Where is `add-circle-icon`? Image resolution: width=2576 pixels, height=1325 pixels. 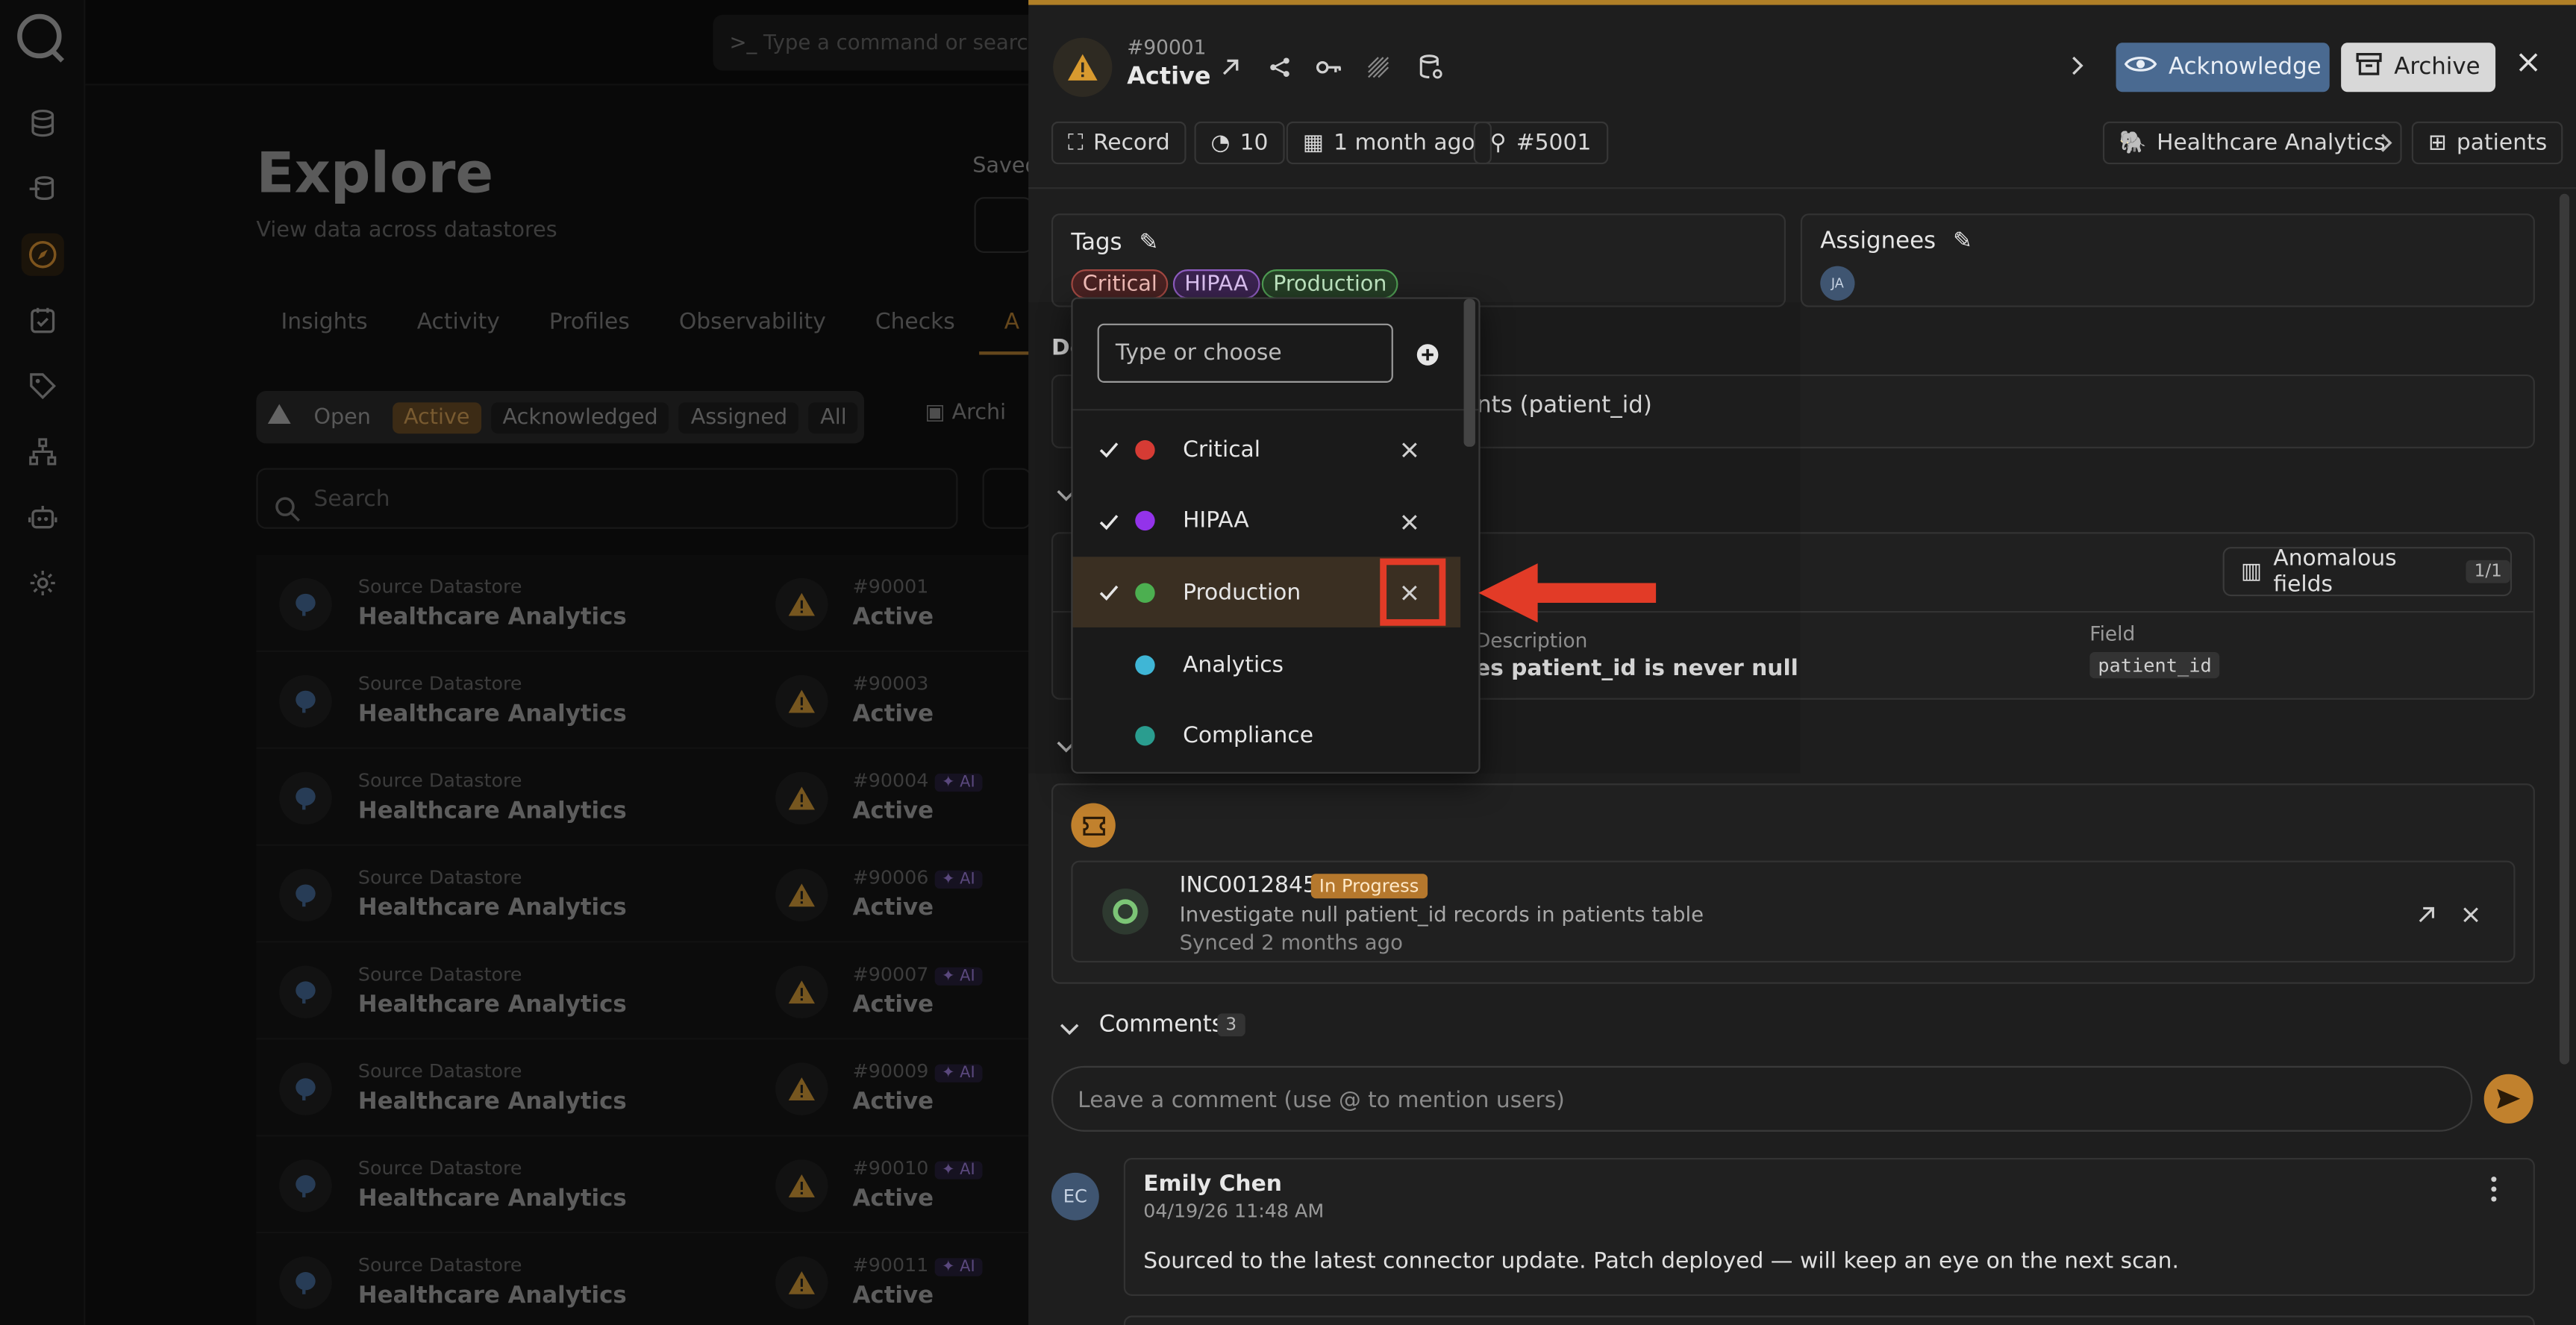 add-circle-icon is located at coordinates (1427, 357).